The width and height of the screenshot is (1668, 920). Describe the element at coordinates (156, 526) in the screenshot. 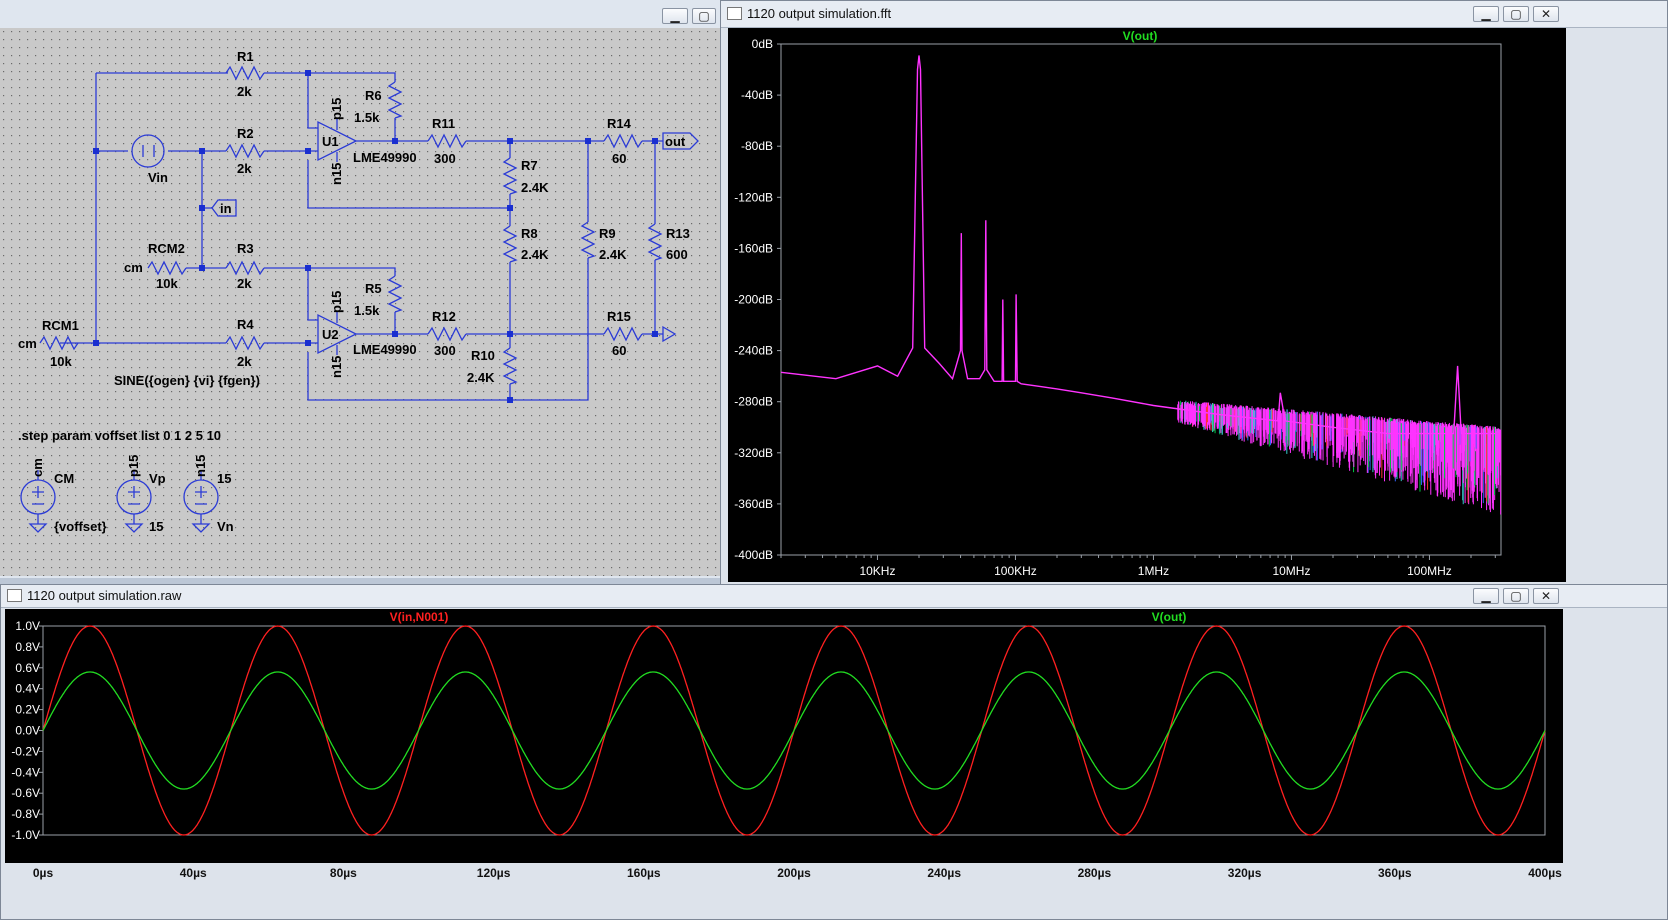

I see `src-vp-value: 15` at that location.